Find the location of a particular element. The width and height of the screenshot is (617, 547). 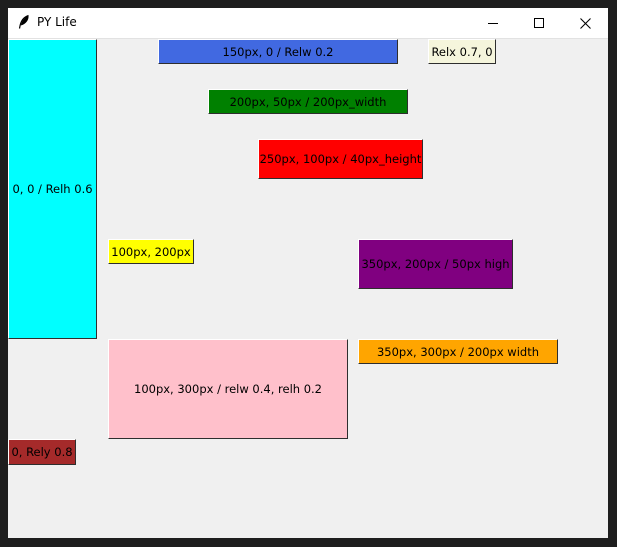

label-cyan: 0, 0 / Relh 0.6 is located at coordinates (52, 189).